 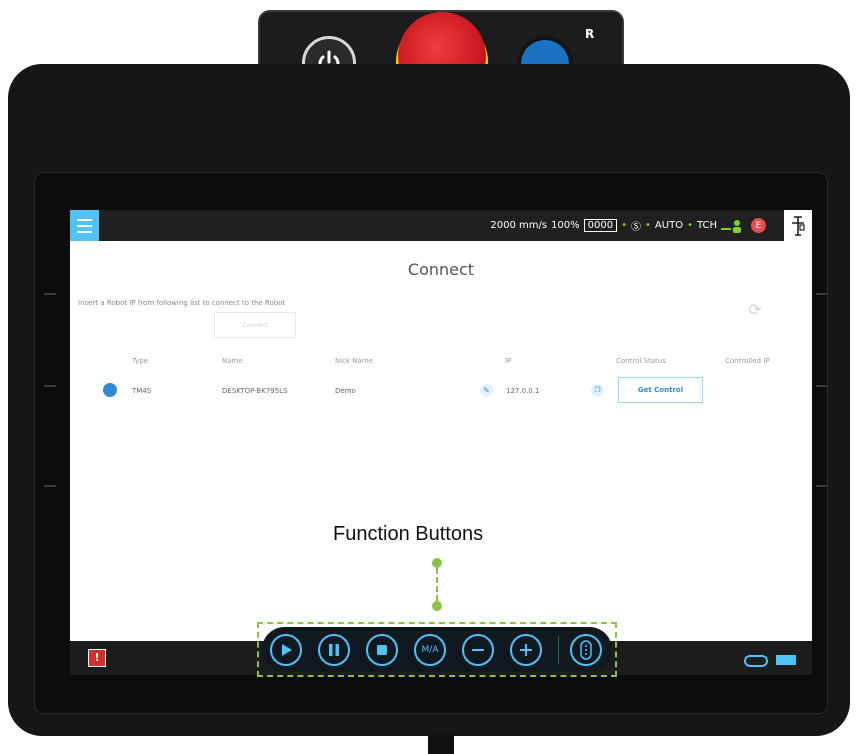 I want to click on get-control-button: Get Control, so click(x=660, y=390).